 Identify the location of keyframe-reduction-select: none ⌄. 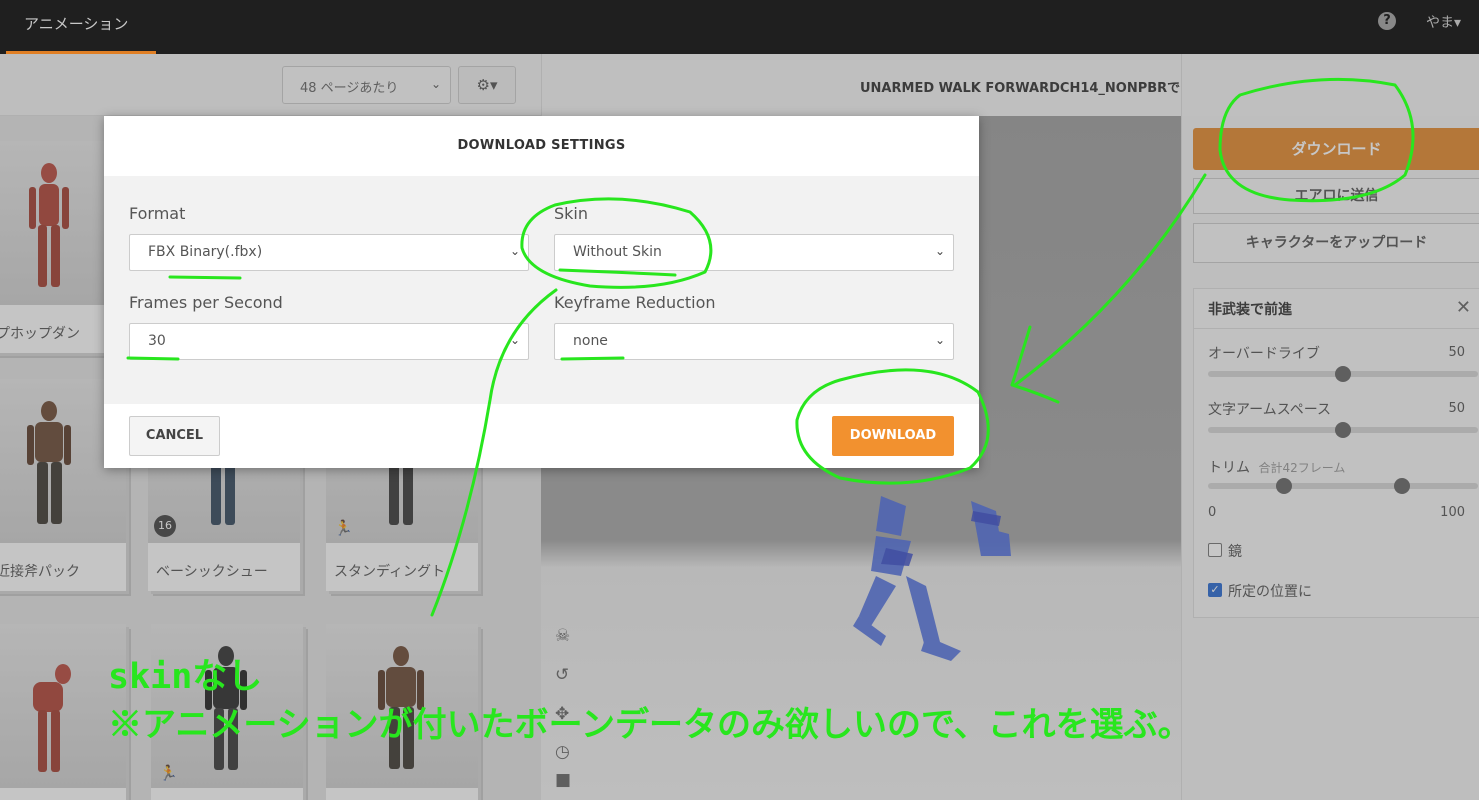
(754, 341).